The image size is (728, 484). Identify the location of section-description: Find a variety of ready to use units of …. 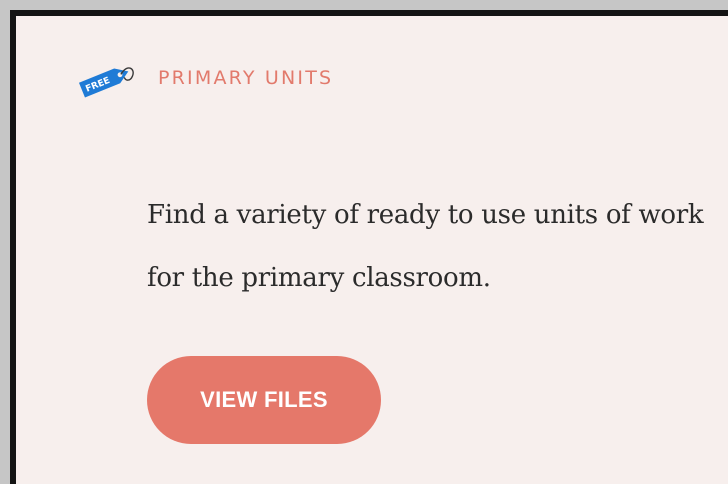
(425, 246).